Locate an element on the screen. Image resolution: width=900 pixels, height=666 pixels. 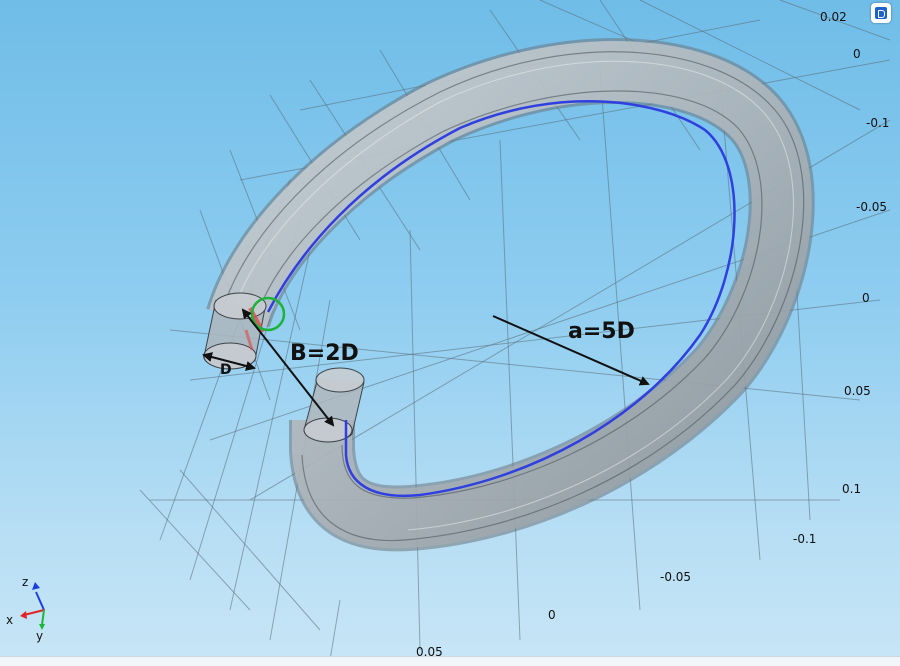
triad-y-label: y is located at coordinates (39, 636).